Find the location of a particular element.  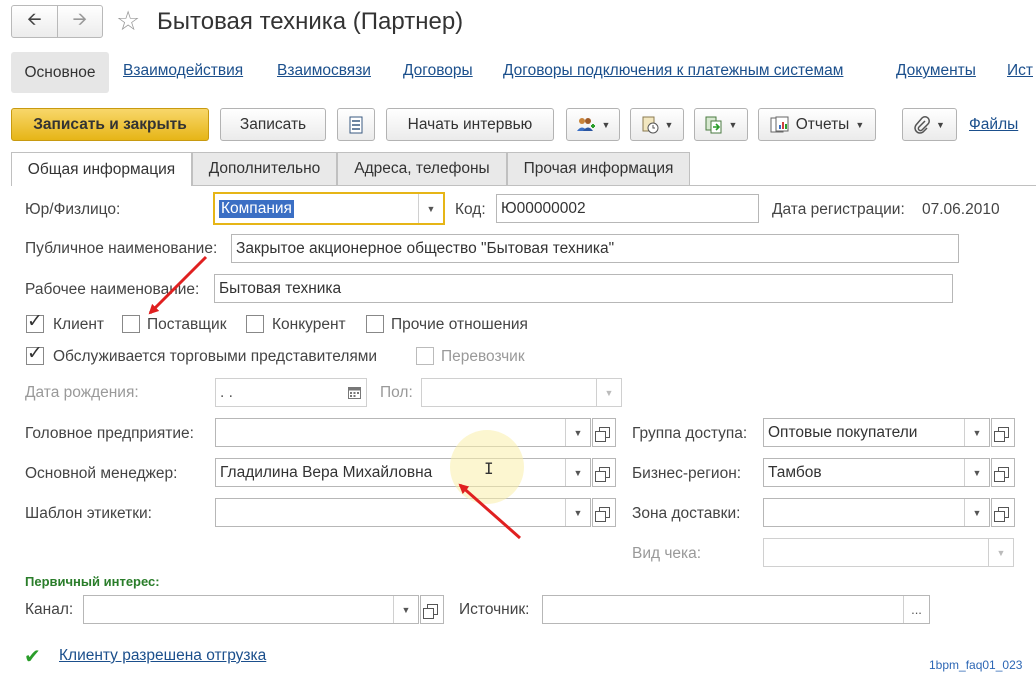

annotation-arrow-manager is located at coordinates (489, 511).